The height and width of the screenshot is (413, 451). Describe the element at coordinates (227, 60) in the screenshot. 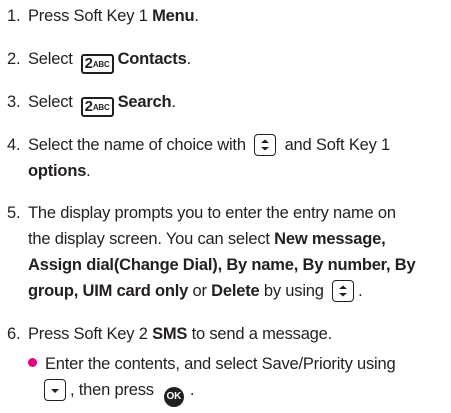

I see `step-2: 2. Select 2ABC Contacts.` at that location.